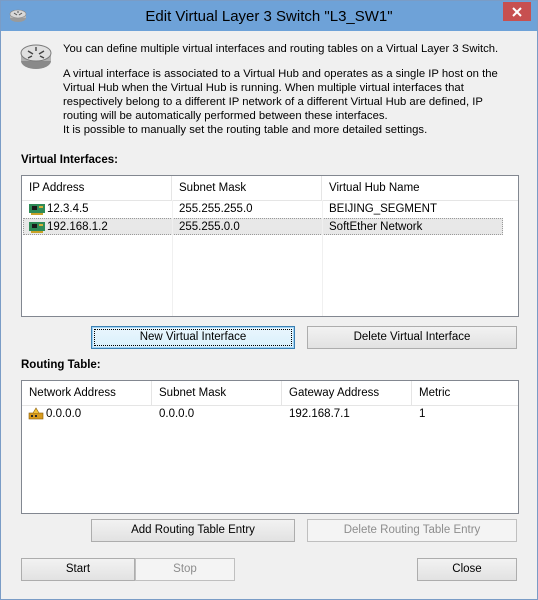 Image resolution: width=538 pixels, height=600 pixels. I want to click on interface-mask: 255.255.0.0, so click(209, 227).